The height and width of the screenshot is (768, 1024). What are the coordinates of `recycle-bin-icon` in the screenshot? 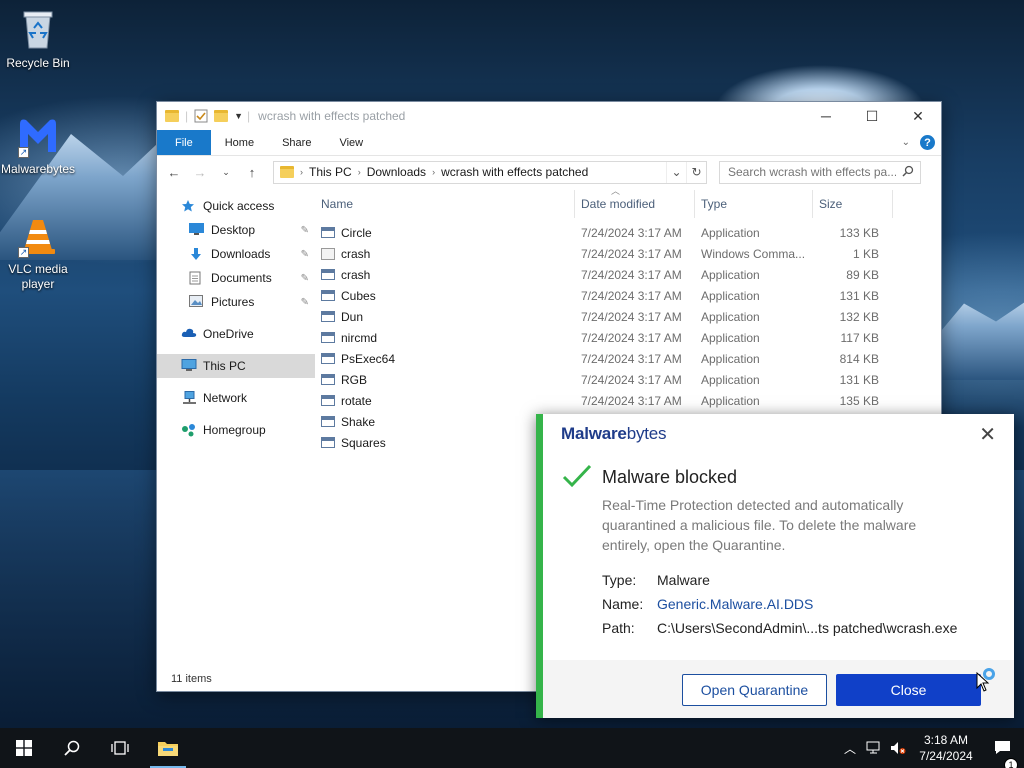 It's located at (38, 30).